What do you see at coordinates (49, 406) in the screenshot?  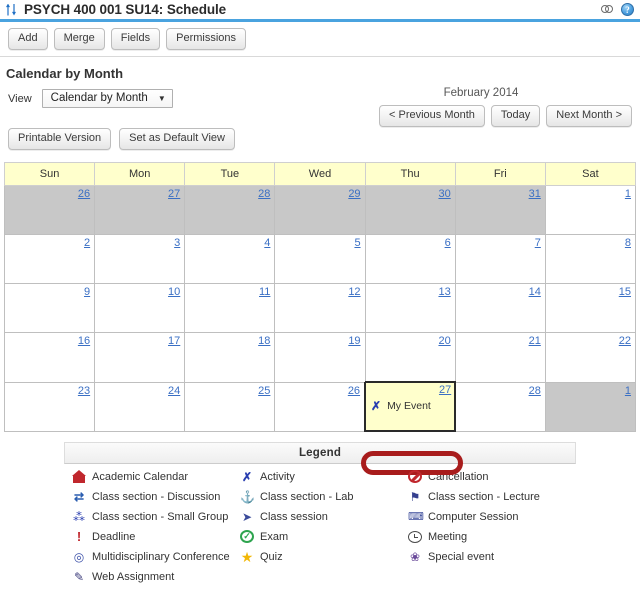 I see `calendar-day-cell: 23` at bounding box center [49, 406].